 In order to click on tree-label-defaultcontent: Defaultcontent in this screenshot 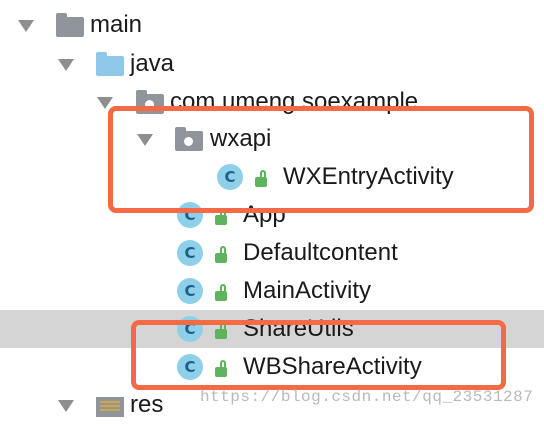, I will do `click(320, 252)`.